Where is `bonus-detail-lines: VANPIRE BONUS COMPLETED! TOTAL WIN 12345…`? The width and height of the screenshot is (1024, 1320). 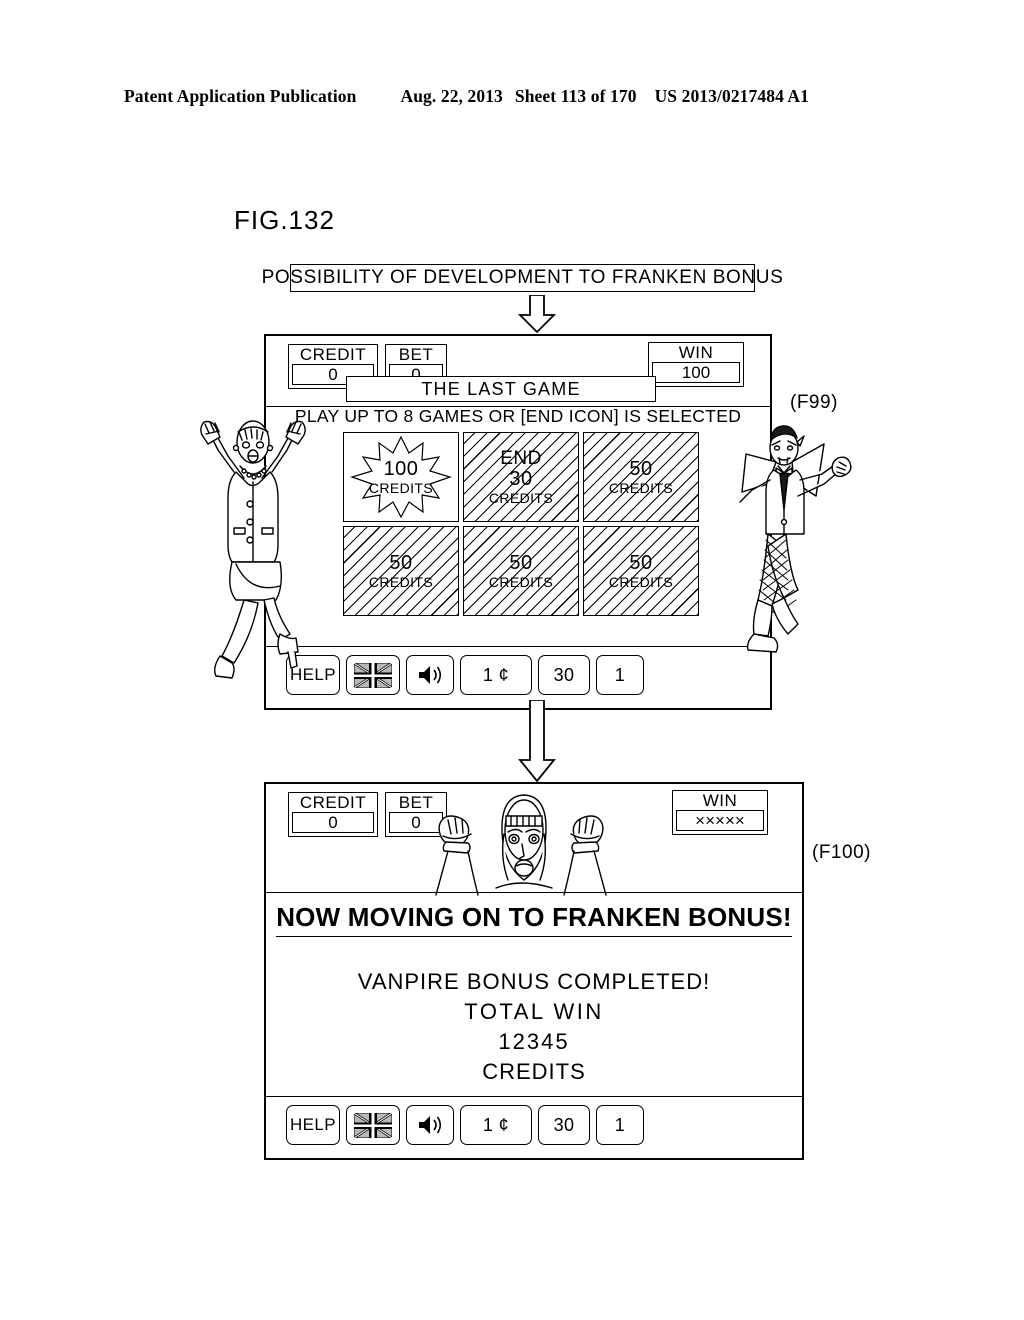 bonus-detail-lines: VANPIRE BONUS COMPLETED! TOTAL WIN 12345… is located at coordinates (534, 1027).